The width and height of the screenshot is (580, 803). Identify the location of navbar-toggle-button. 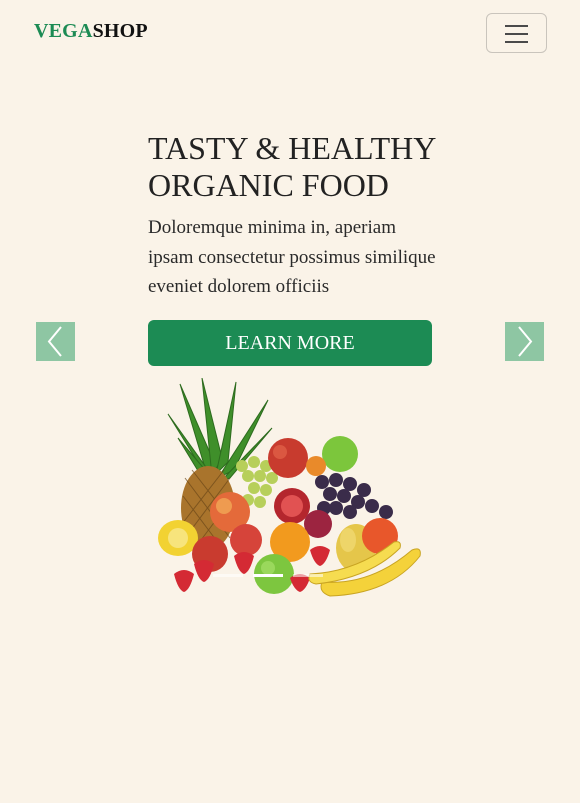
(516, 33).